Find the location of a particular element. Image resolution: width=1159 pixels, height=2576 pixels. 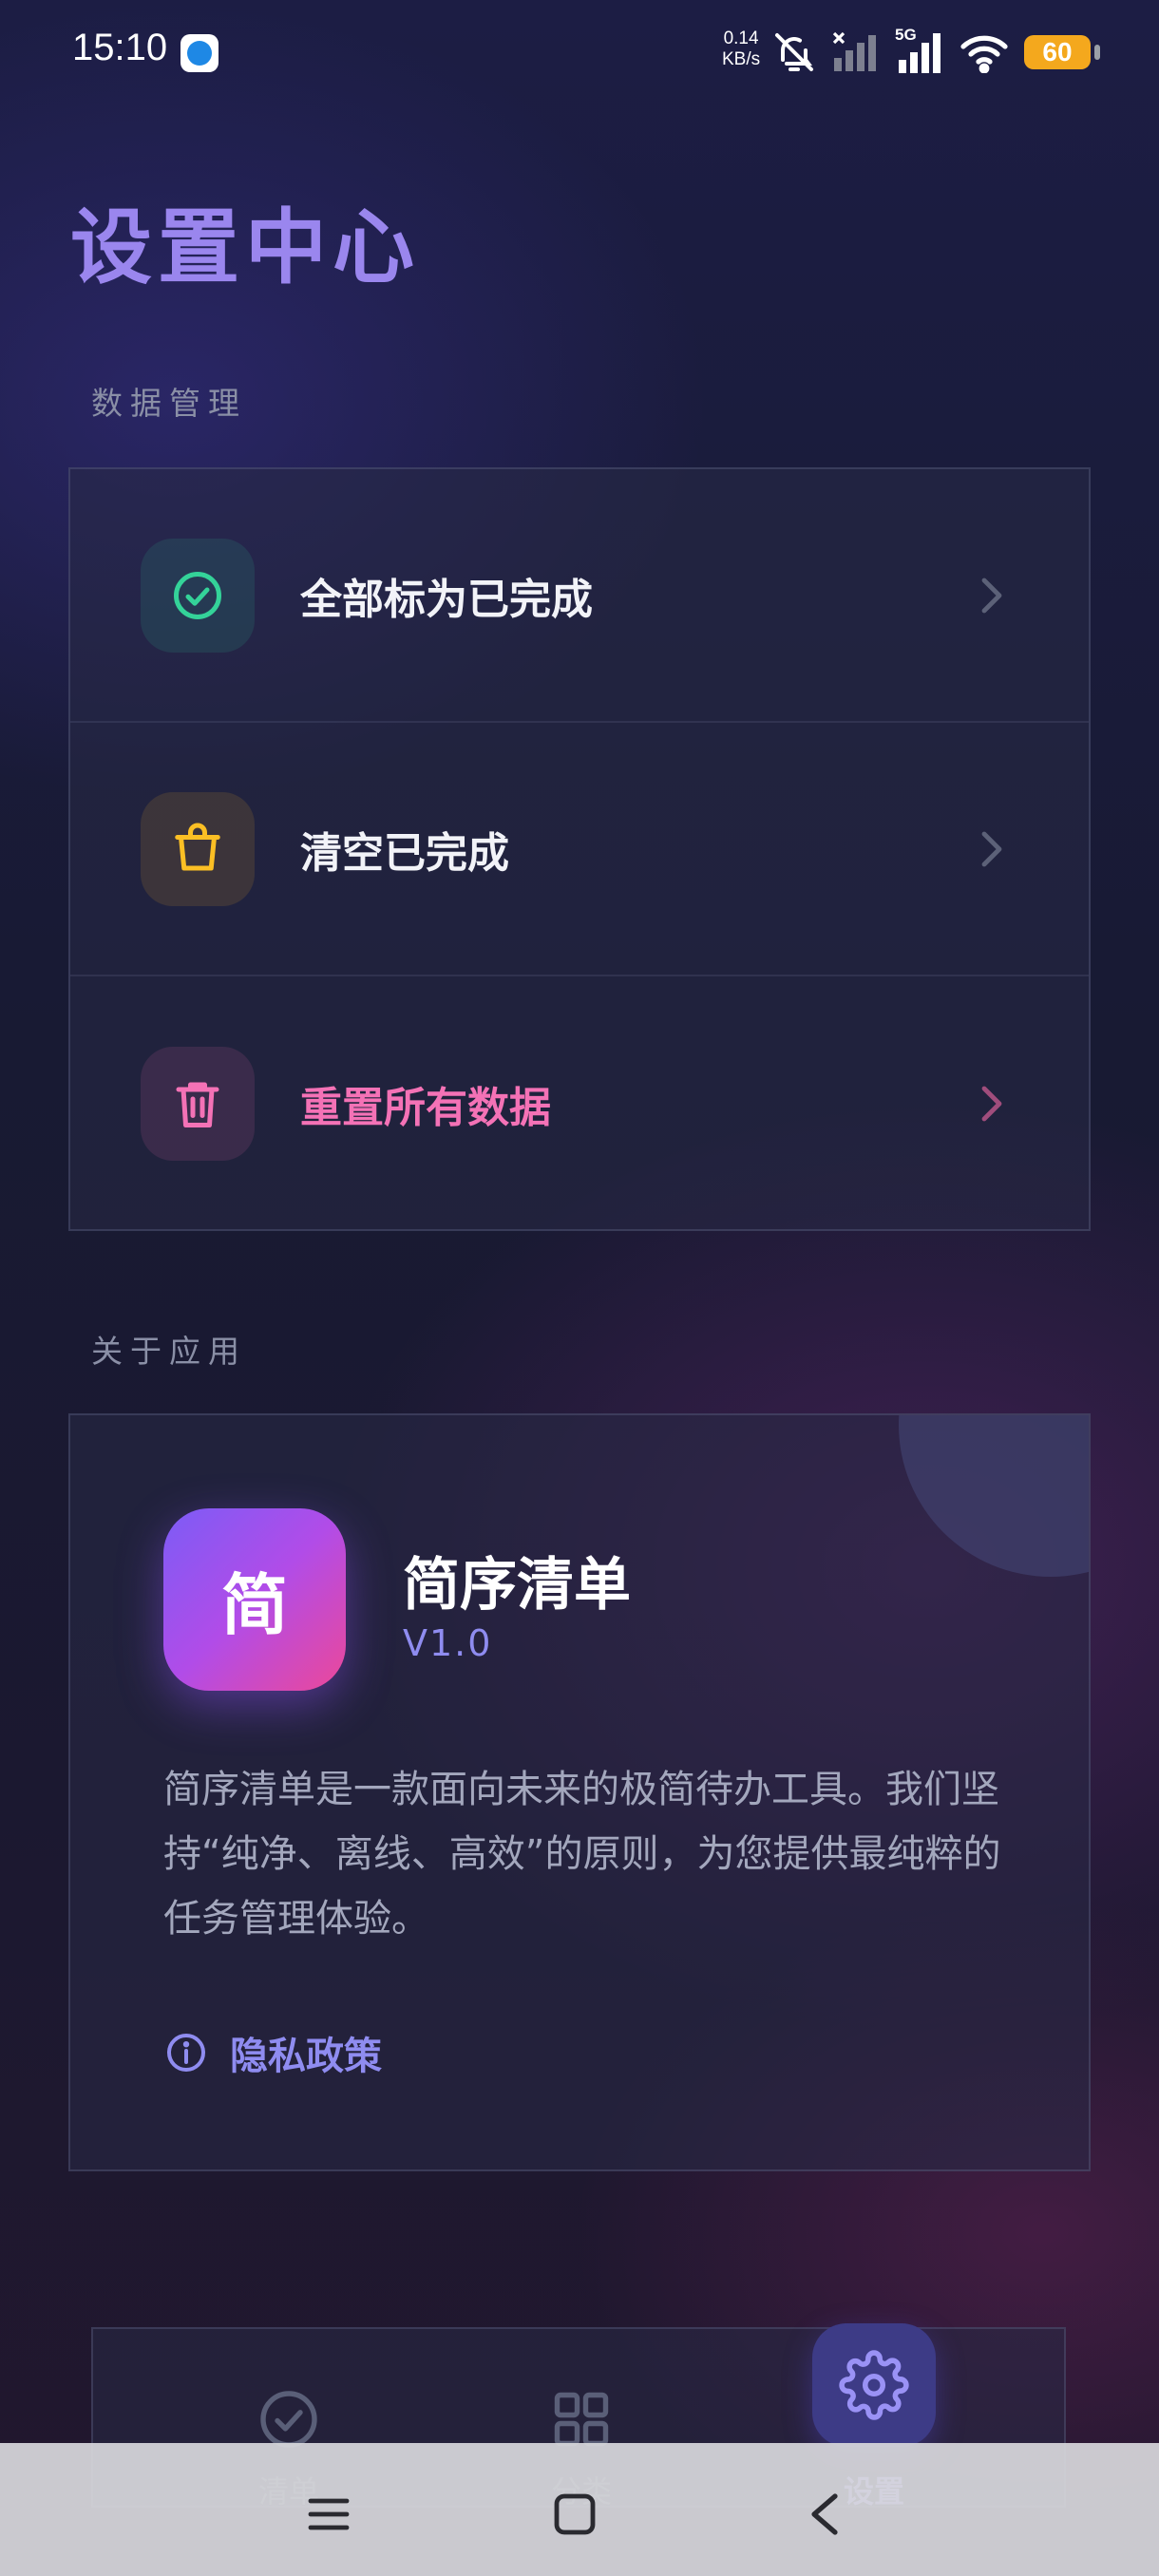

reset-all-data-label: 重置所有数据 is located at coordinates (425, 1107).